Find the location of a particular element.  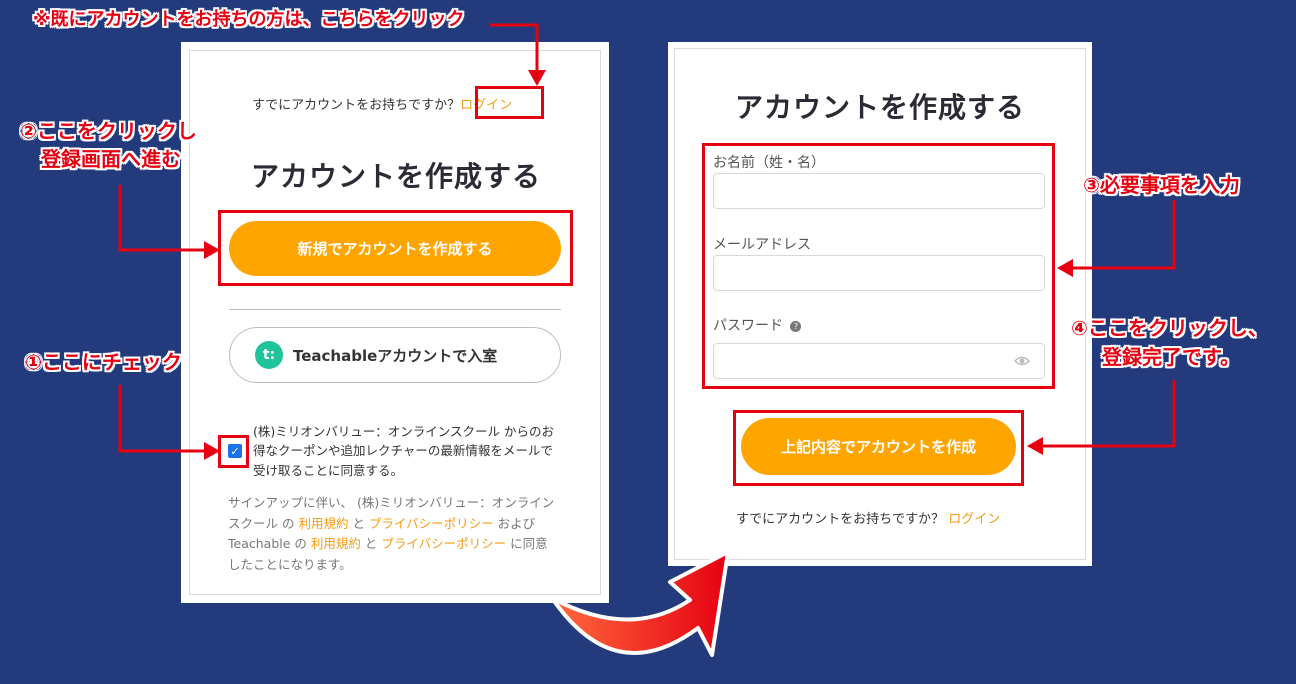

teachable-logo-icon: t: is located at coordinates (269, 355).